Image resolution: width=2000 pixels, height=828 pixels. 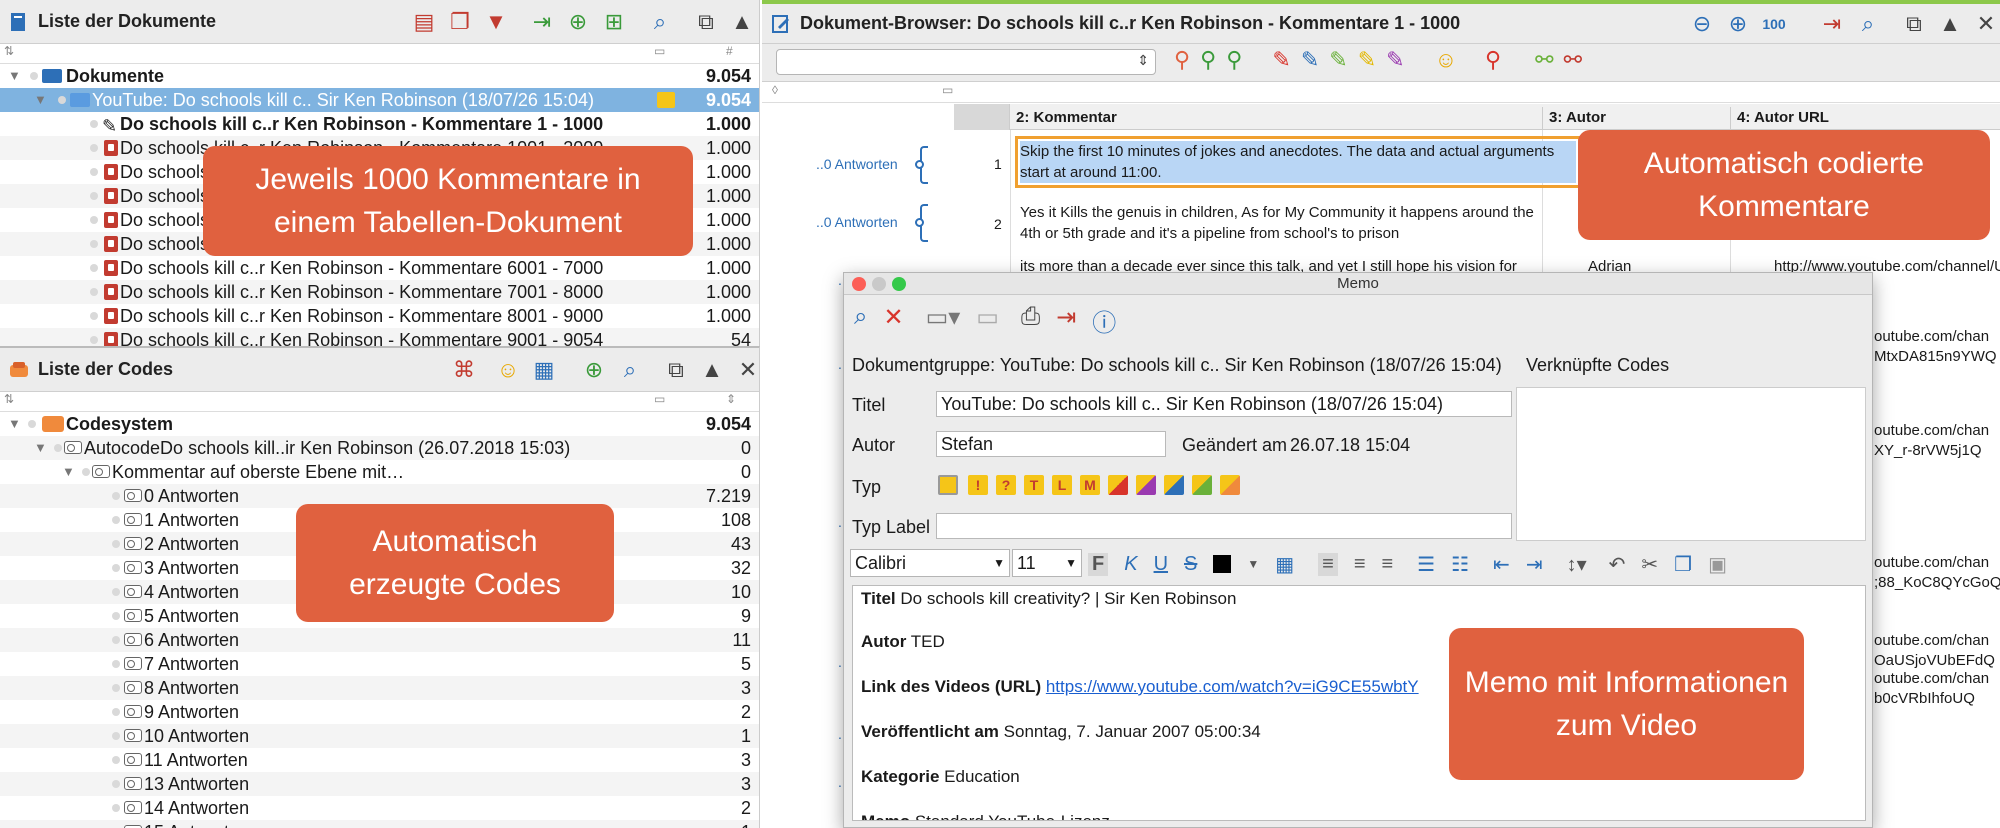 I want to click on highlighter-purple-icon: ✎, so click(x=1395, y=60).